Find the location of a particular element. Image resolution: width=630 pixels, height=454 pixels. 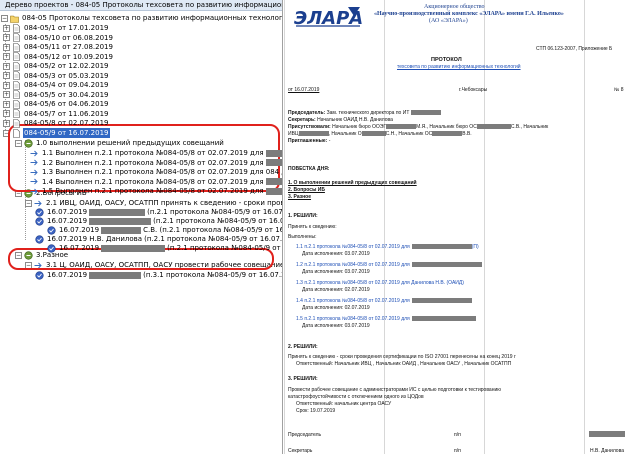

doc-title: ПРОТОКОЛ is located at coordinates (446, 60).